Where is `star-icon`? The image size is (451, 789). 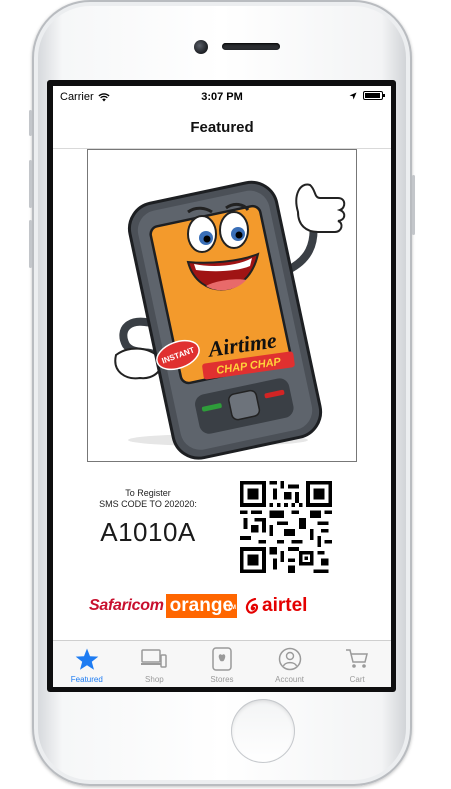
star-icon is located at coordinates (87, 659).